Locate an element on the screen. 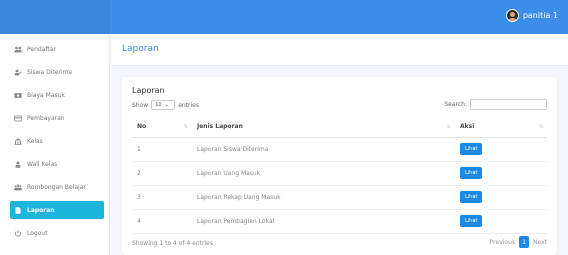 The width and height of the screenshot is (568, 255). table-header-row: No ⇅ Jenis Laporan ⇅ Aksi ⇅ is located at coordinates (339, 127).